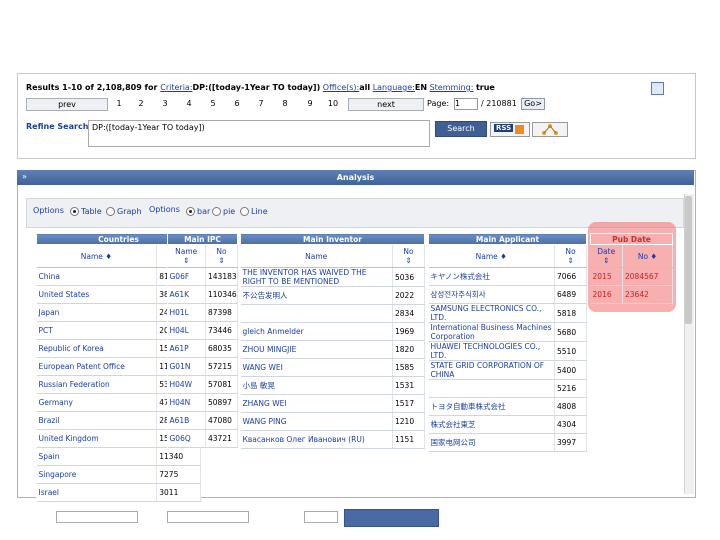 The image size is (720, 540). What do you see at coordinates (216, 211) in the screenshot?
I see `pie-radio` at bounding box center [216, 211].